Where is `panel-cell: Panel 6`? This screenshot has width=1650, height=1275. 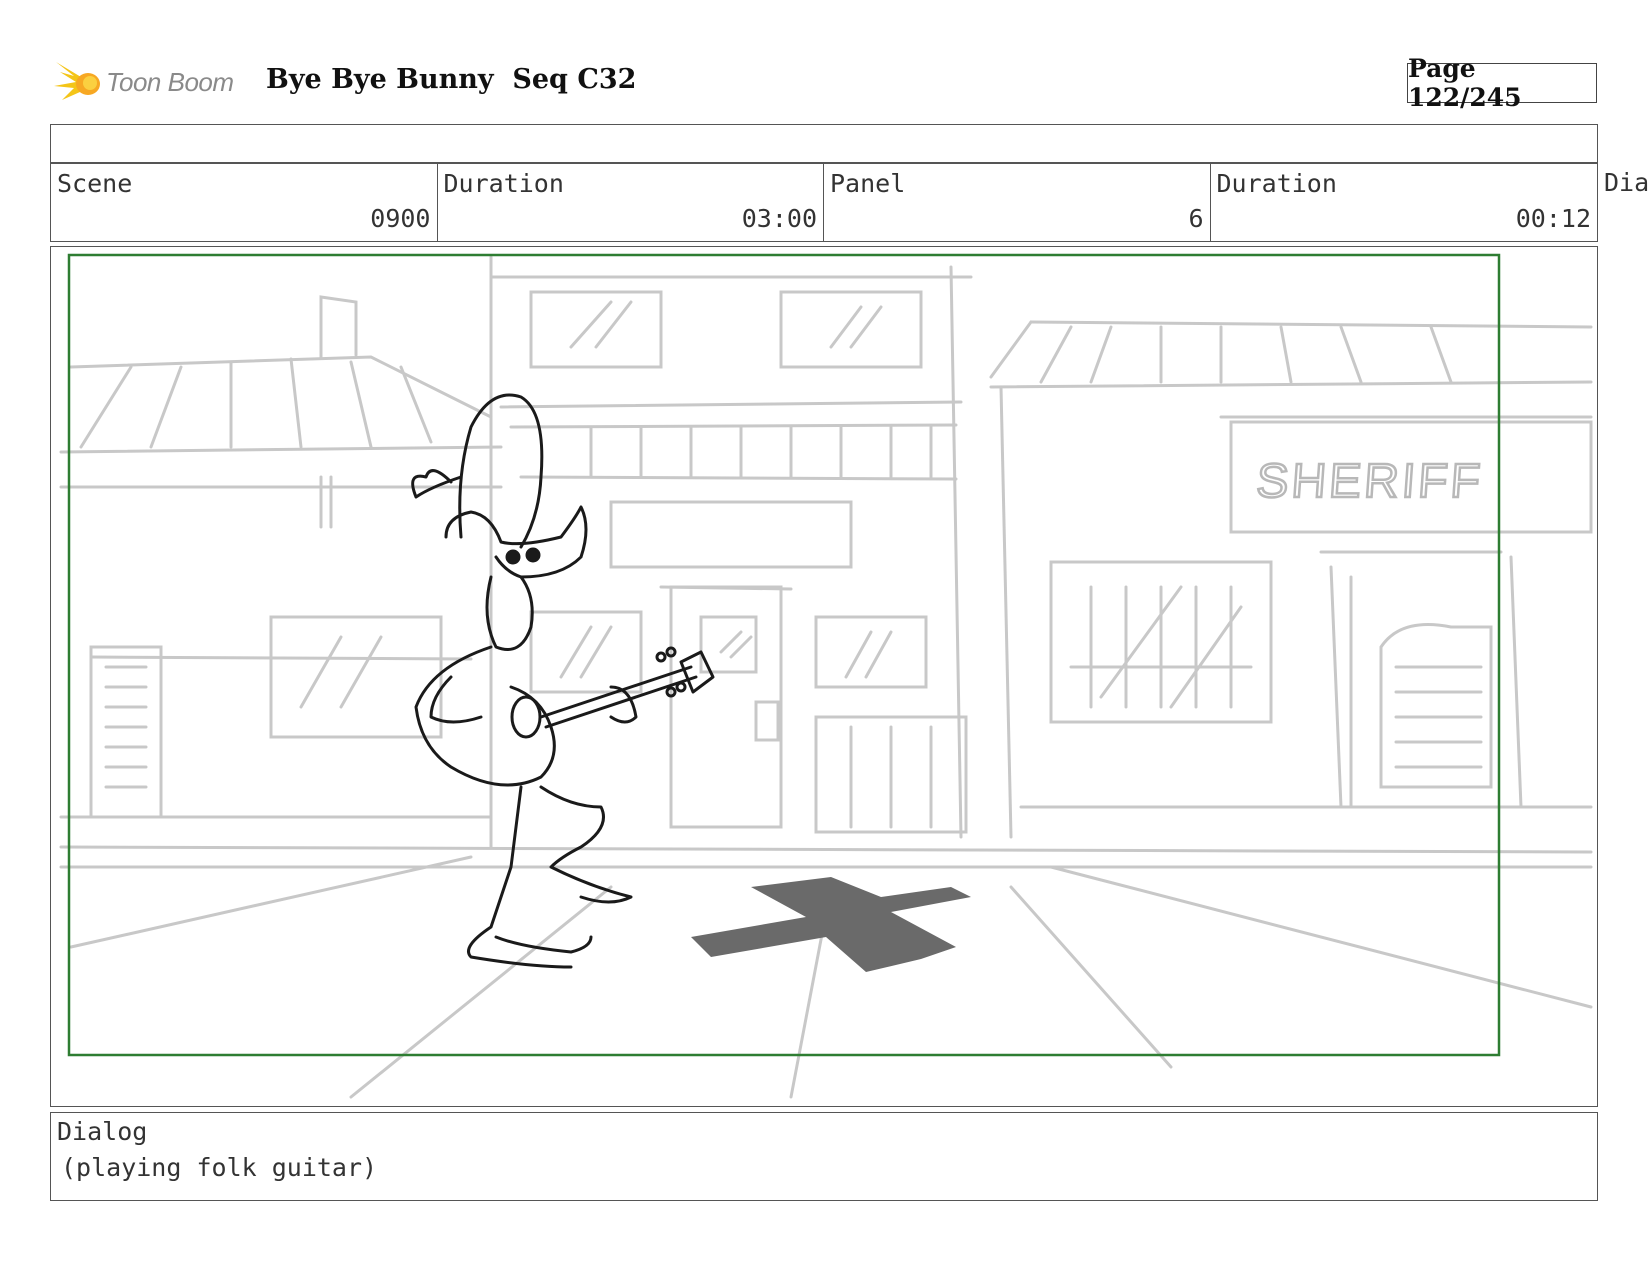 panel-cell: Panel 6 is located at coordinates (1017, 202).